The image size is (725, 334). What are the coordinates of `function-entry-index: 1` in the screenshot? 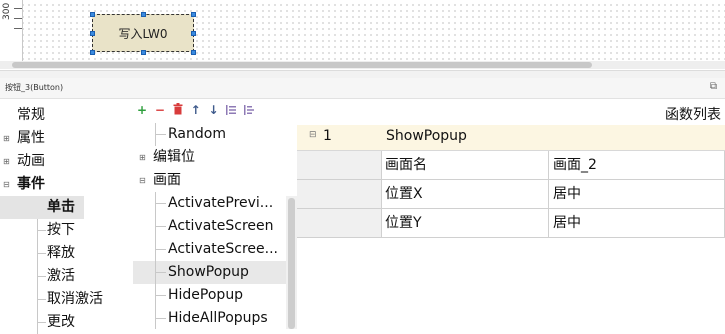 It's located at (327, 136).